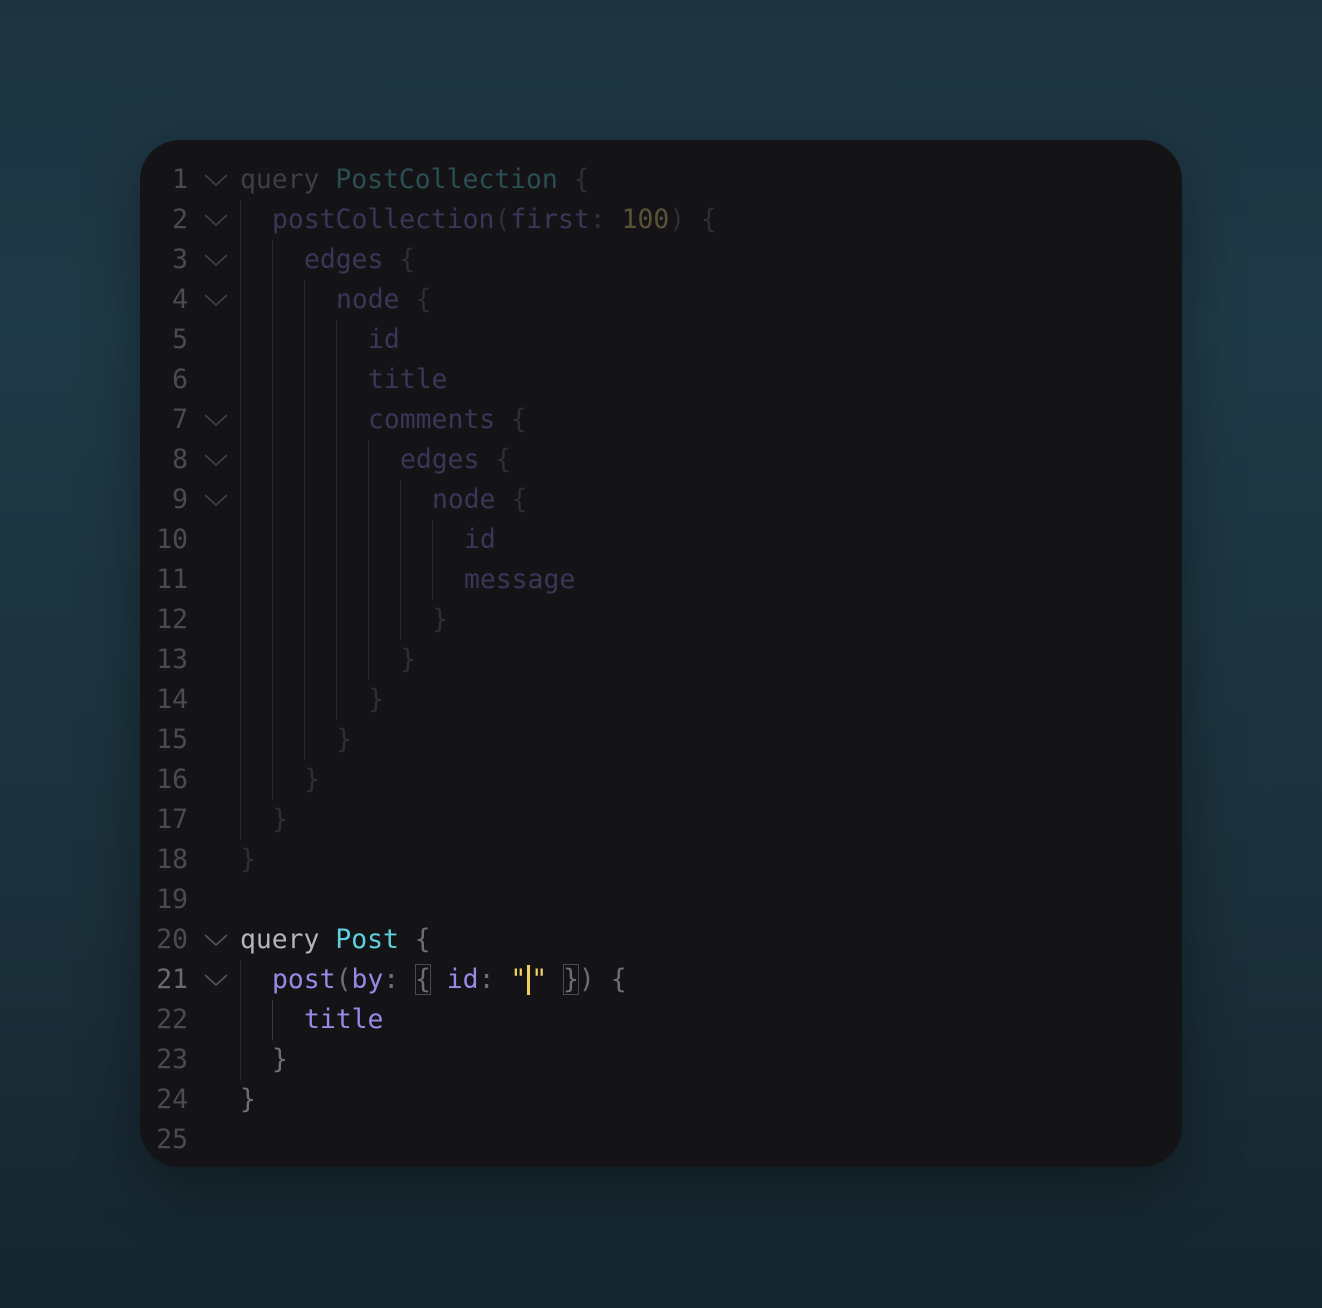 Image resolution: width=1322 pixels, height=1308 pixels. What do you see at coordinates (661, 980) in the screenshot?
I see `code-line: 21 post(by: { id: " " }) {` at bounding box center [661, 980].